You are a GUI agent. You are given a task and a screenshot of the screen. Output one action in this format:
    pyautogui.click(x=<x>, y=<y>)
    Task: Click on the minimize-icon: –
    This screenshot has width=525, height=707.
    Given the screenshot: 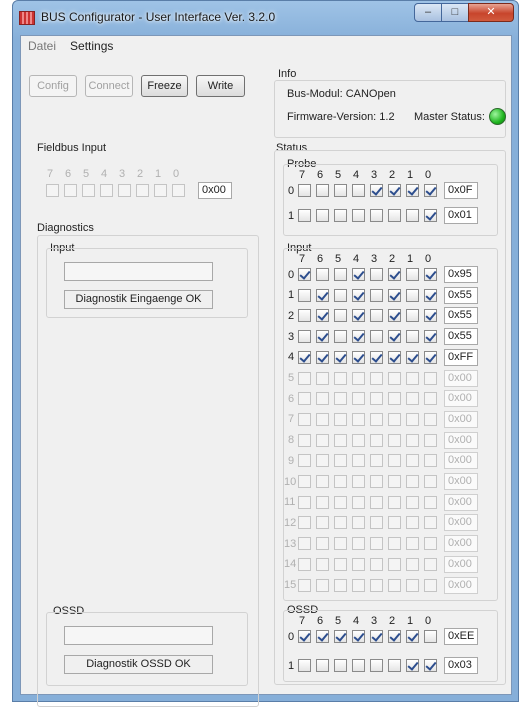 What is the action you would take?
    pyautogui.click(x=428, y=12)
    